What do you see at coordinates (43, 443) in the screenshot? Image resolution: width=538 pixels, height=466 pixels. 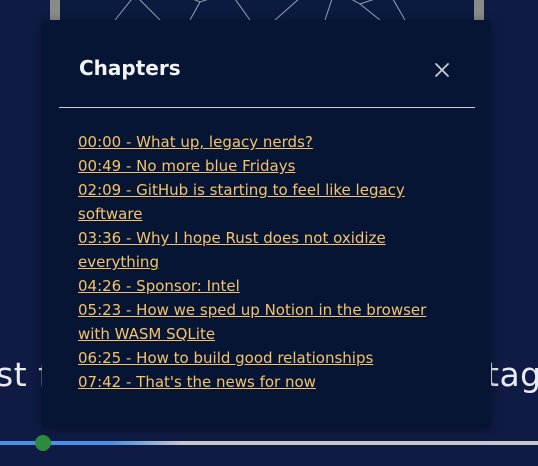 I see `progress-handle` at bounding box center [43, 443].